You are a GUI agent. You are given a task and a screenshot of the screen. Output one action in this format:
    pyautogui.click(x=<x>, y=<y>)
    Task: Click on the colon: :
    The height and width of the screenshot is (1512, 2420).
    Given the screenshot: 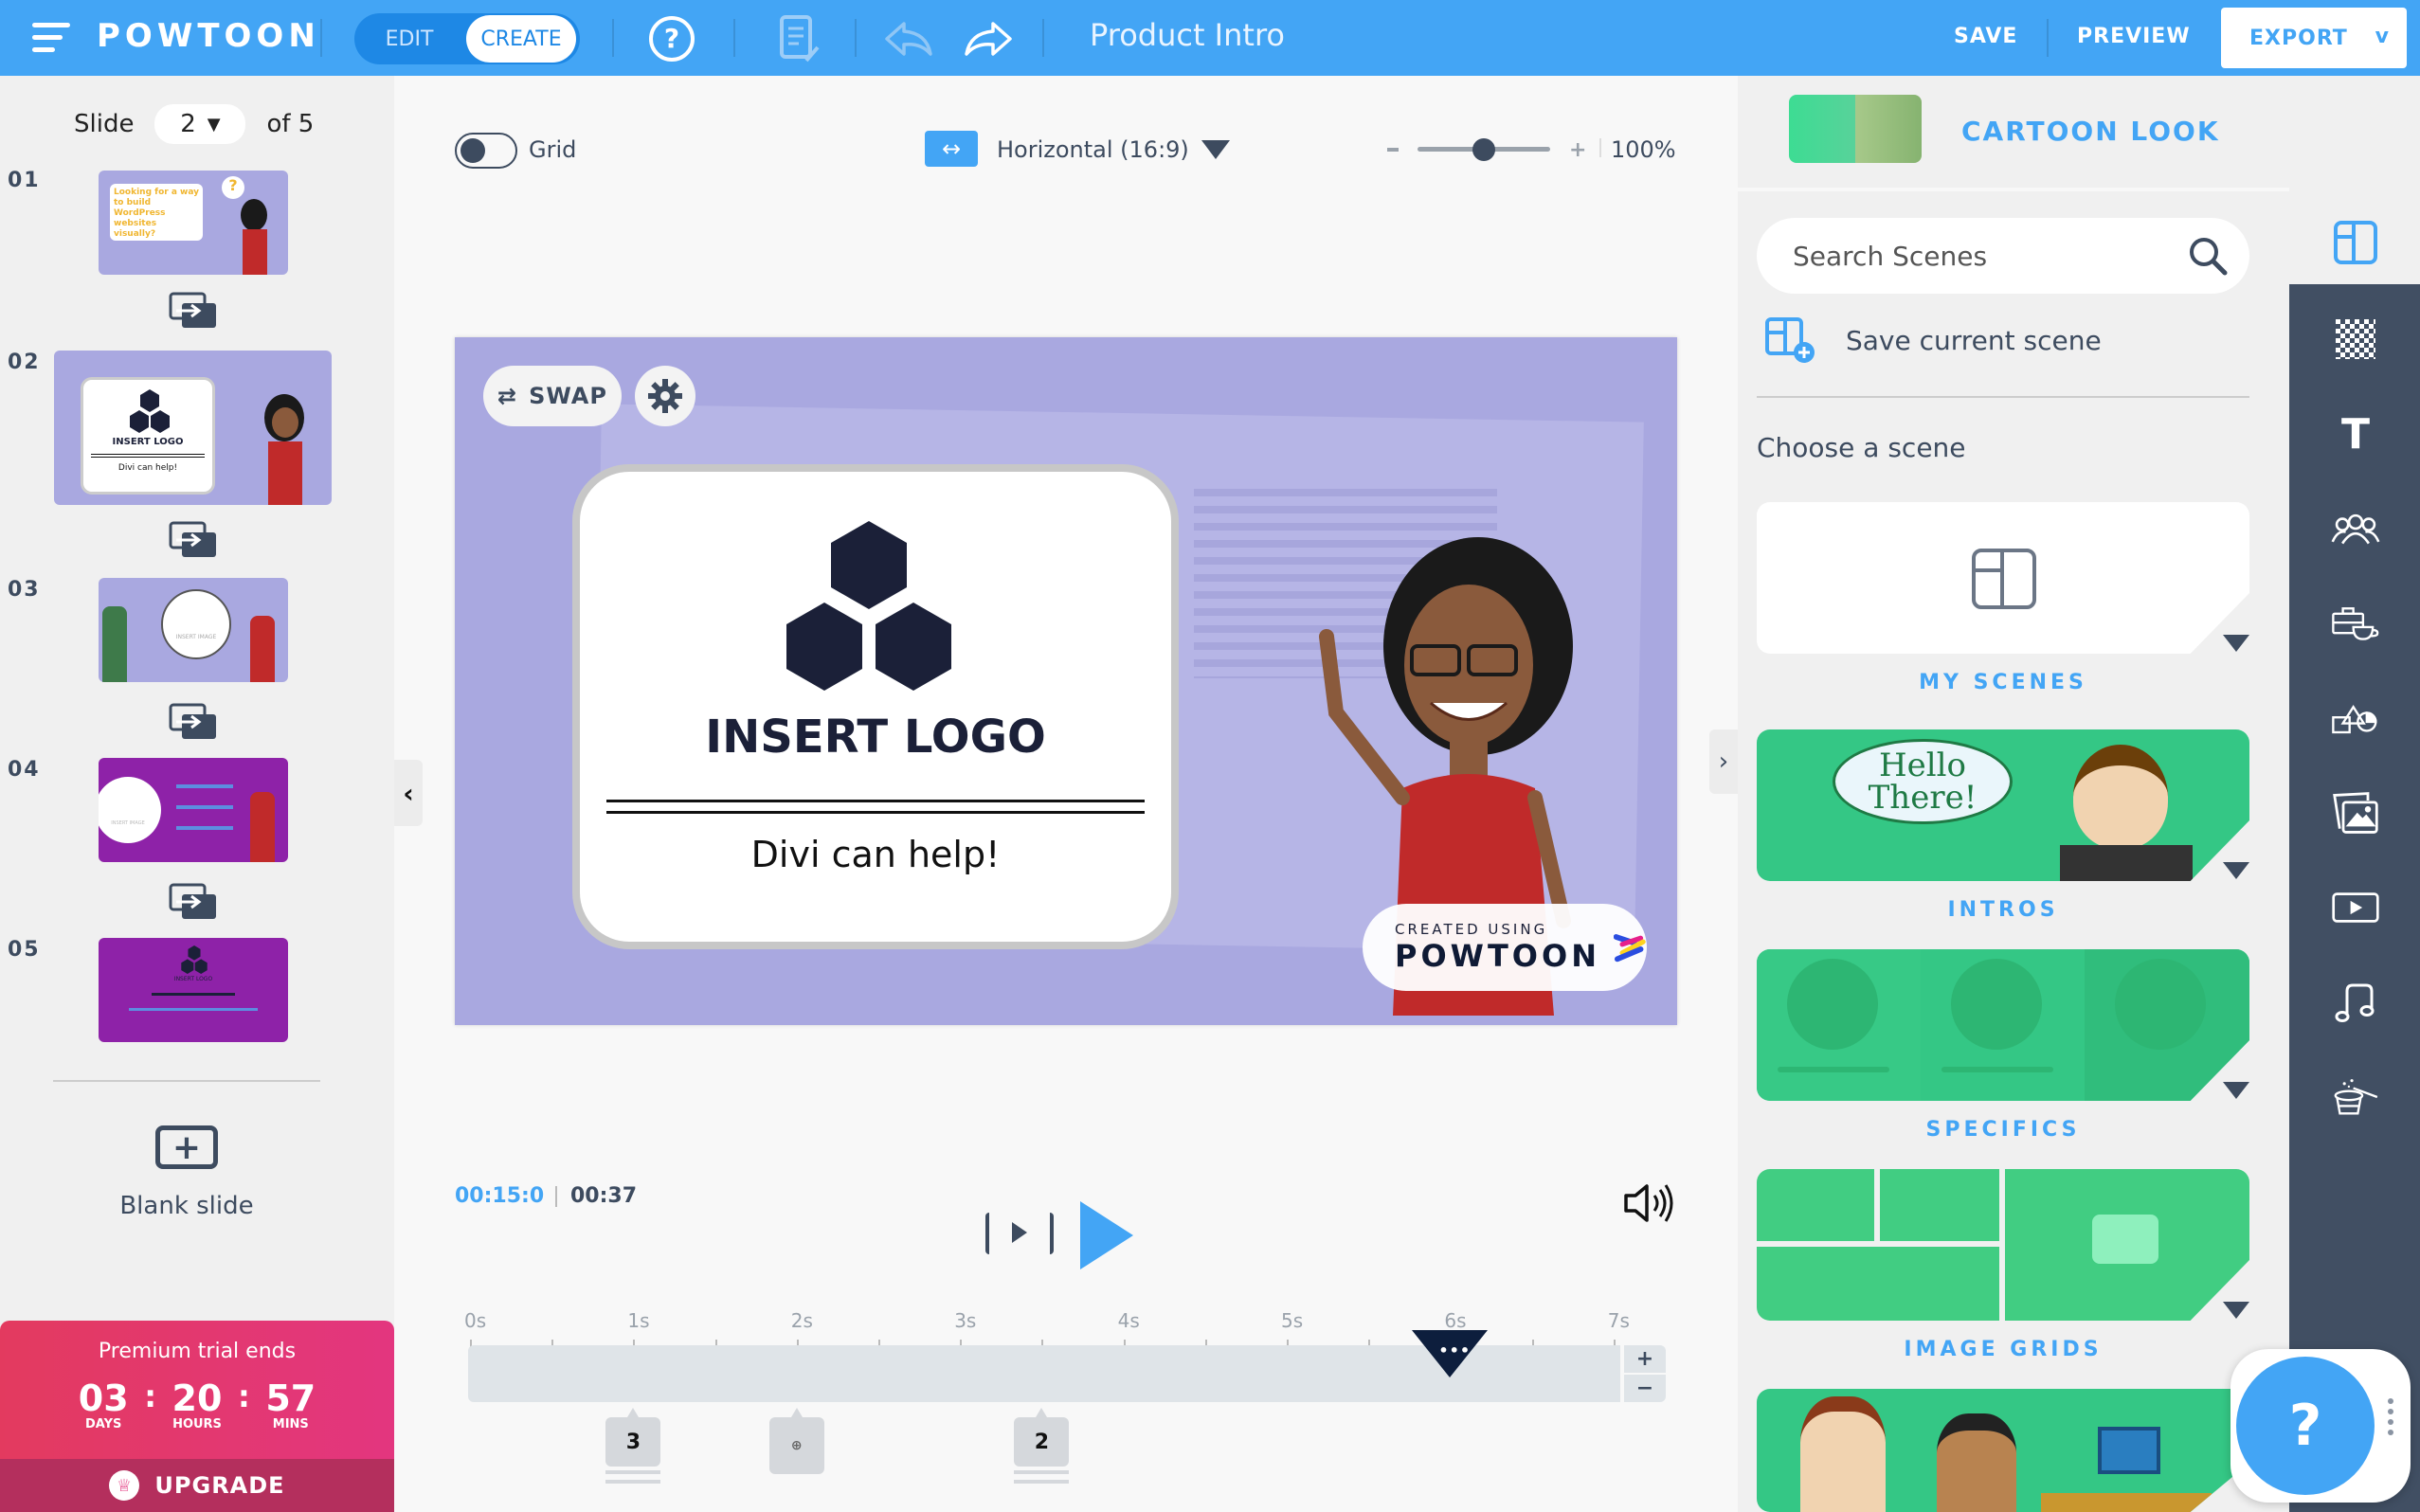 What is the action you would take?
    pyautogui.click(x=244, y=1396)
    